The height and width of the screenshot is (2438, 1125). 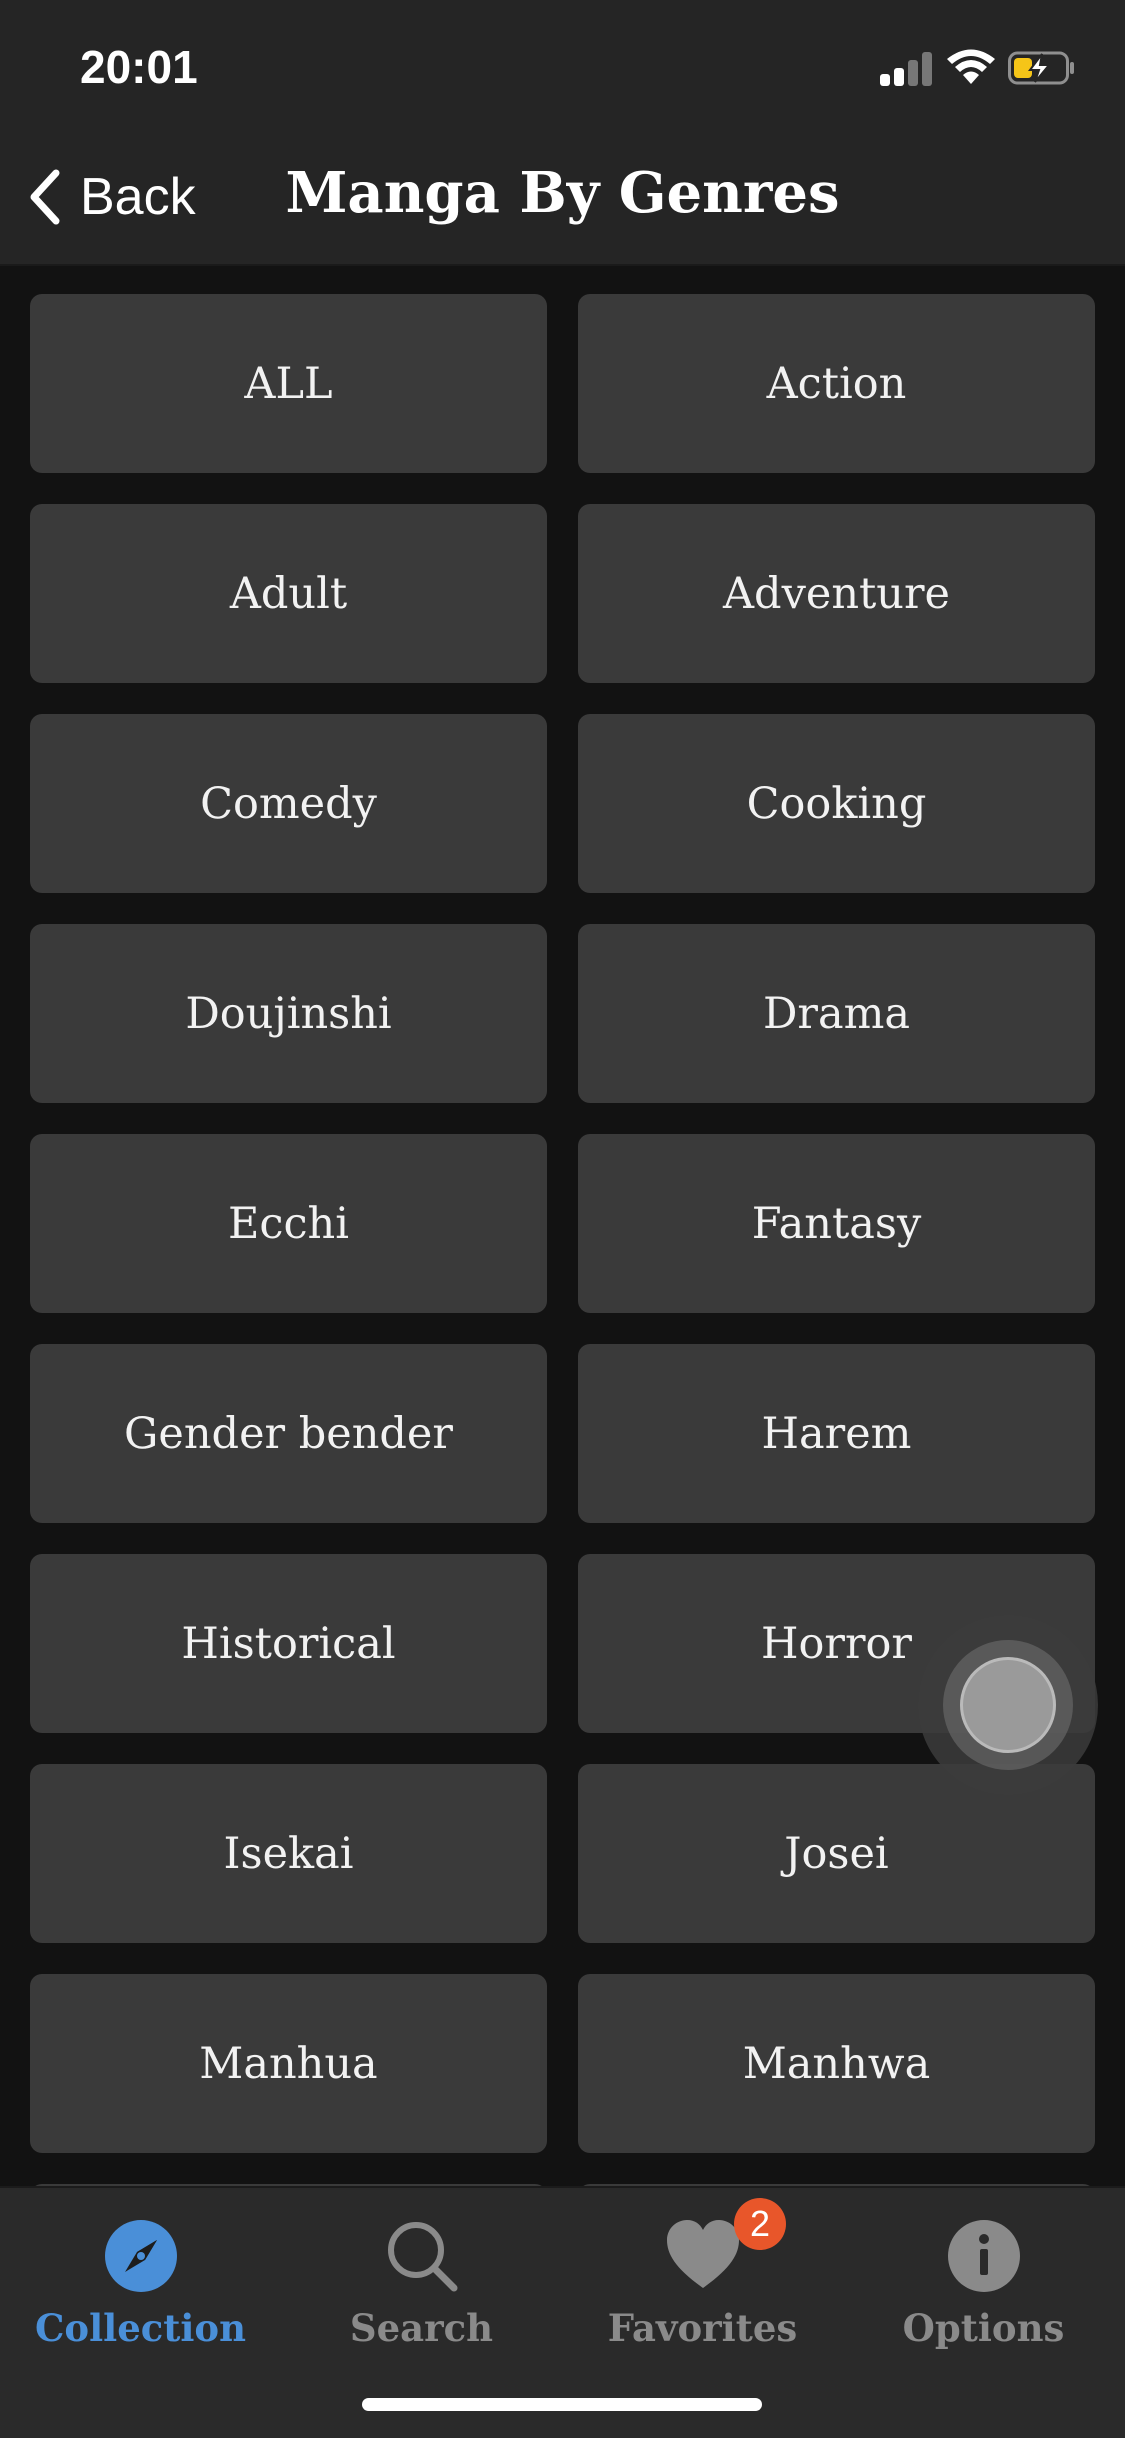 What do you see at coordinates (702, 2328) in the screenshot?
I see `tab-label: Favorites` at bounding box center [702, 2328].